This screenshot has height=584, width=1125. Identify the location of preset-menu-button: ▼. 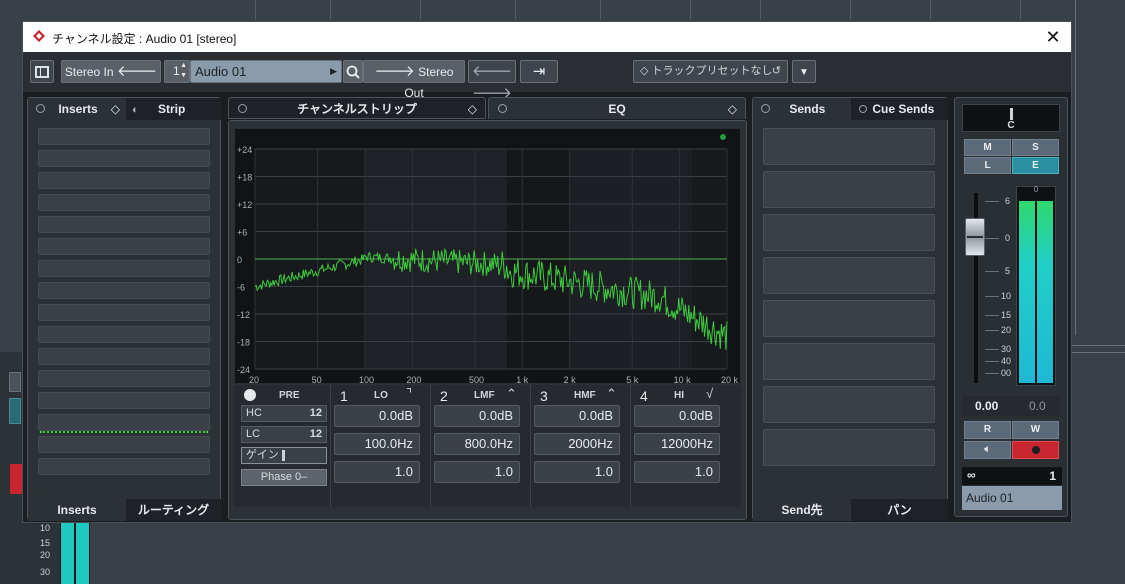
(804, 71).